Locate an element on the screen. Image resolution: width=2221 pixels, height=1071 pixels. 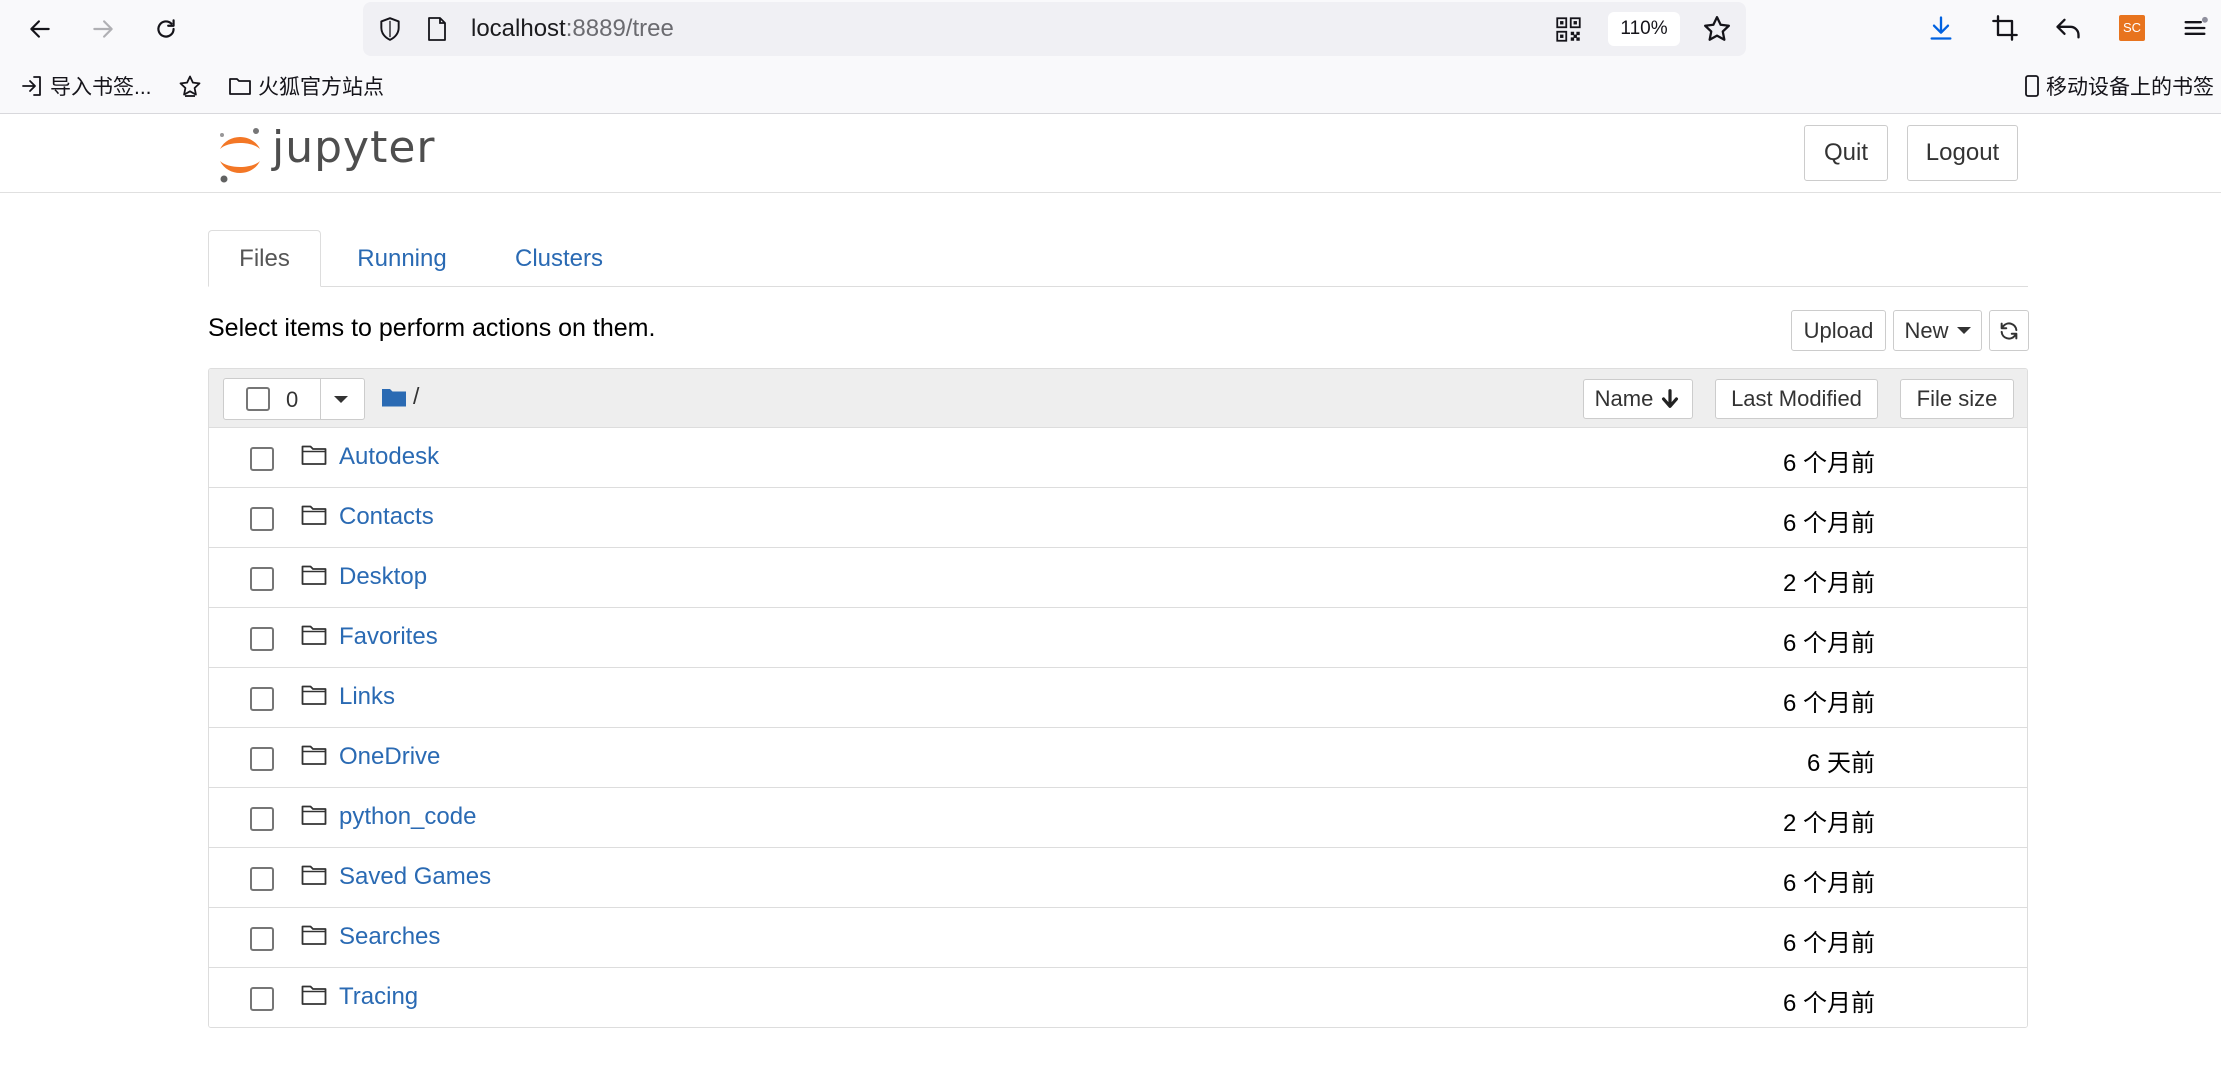
bookmark-mobile: 移动设备上的书签 is located at coordinates (2117, 86).